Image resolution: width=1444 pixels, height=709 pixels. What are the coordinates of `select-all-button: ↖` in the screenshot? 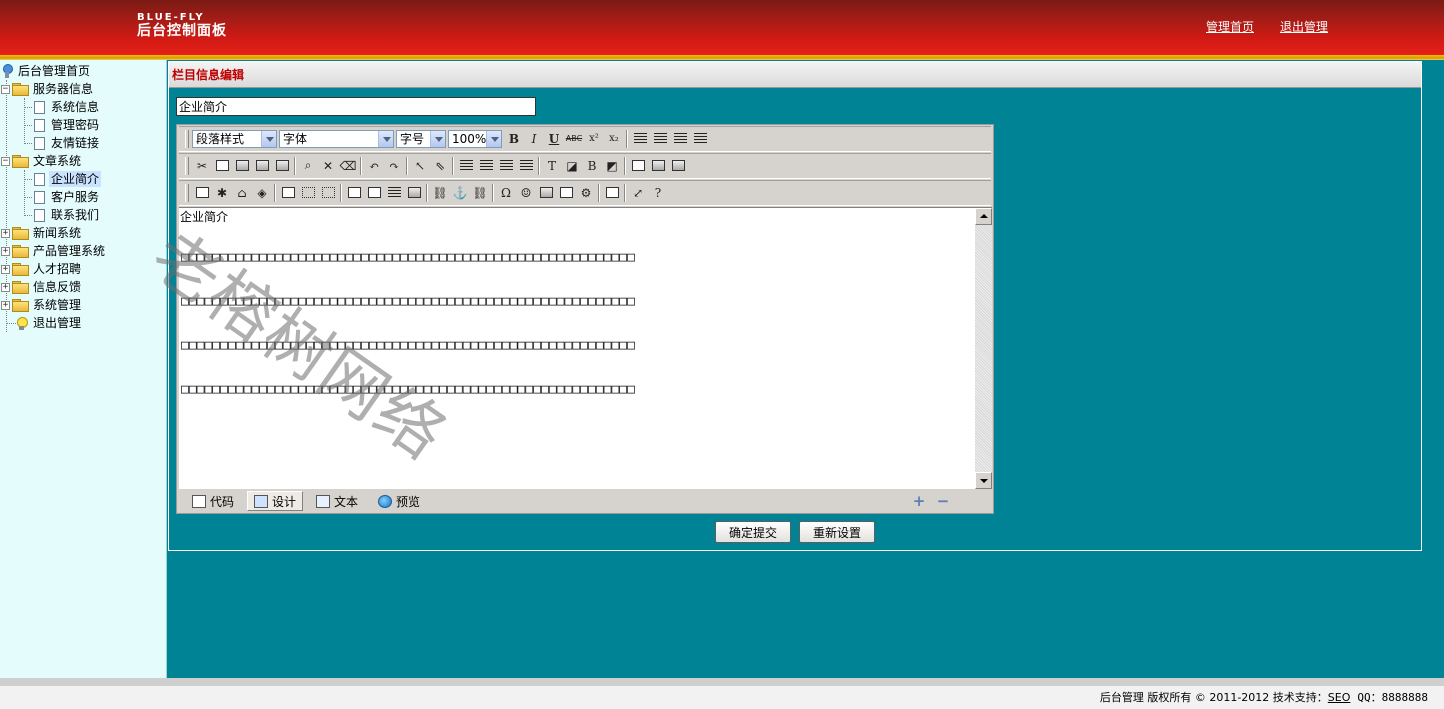 It's located at (420, 166).